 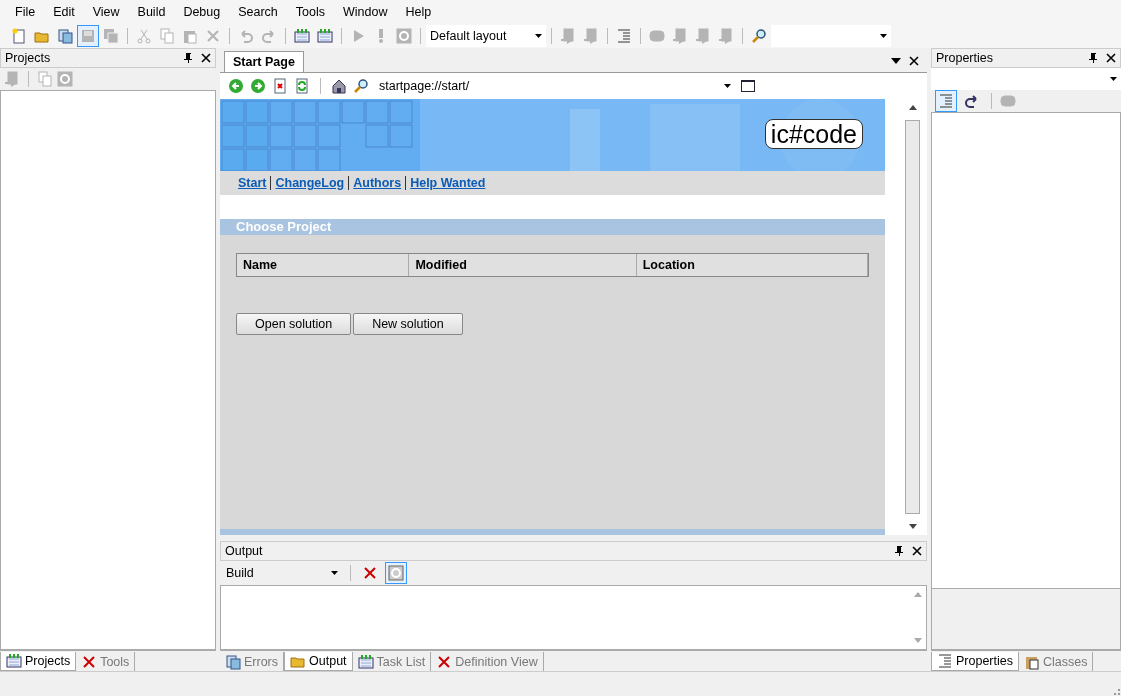 What do you see at coordinates (244, 551) in the screenshot?
I see `panel-title: Output` at bounding box center [244, 551].